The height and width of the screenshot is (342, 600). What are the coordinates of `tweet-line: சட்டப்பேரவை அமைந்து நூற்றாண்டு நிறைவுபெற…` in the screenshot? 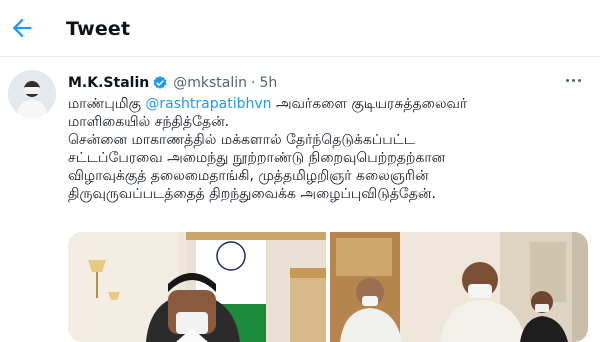 It's located at (257, 158).